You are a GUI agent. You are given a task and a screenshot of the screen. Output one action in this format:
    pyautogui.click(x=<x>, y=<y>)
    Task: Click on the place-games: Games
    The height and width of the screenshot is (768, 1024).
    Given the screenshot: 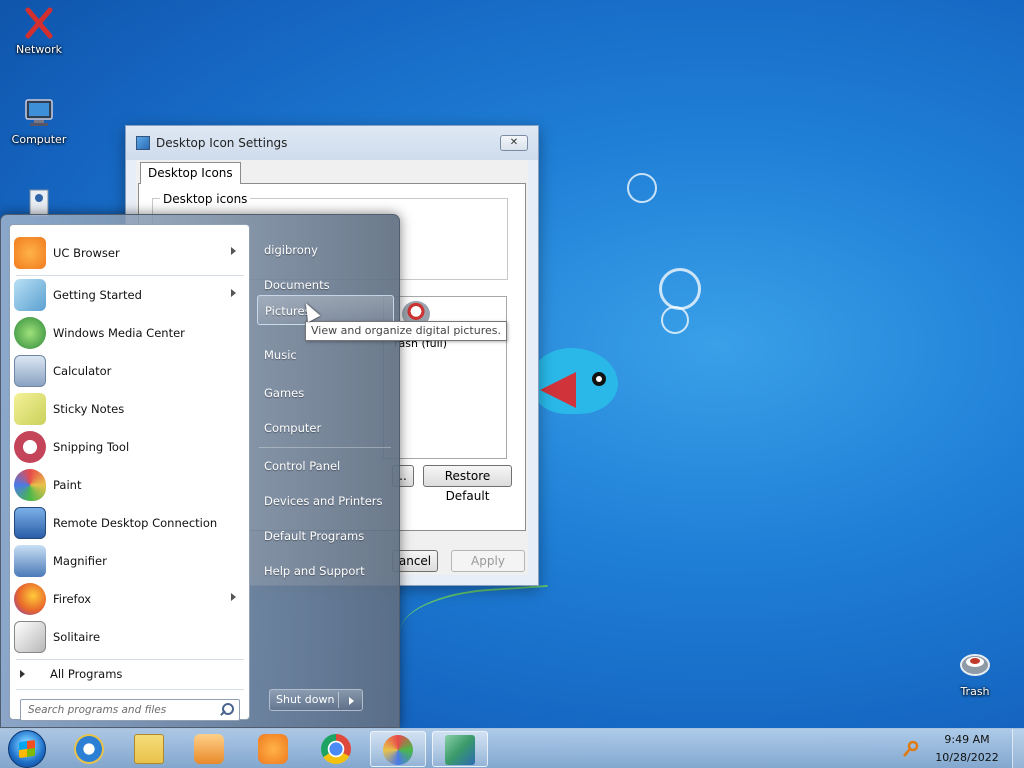 What is the action you would take?
    pyautogui.click(x=325, y=393)
    